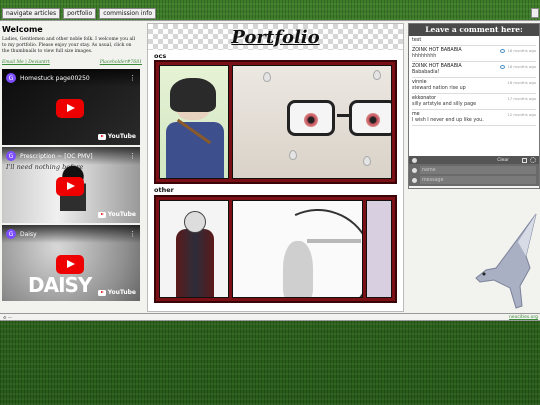  I want to click on art-head, so click(195, 222).